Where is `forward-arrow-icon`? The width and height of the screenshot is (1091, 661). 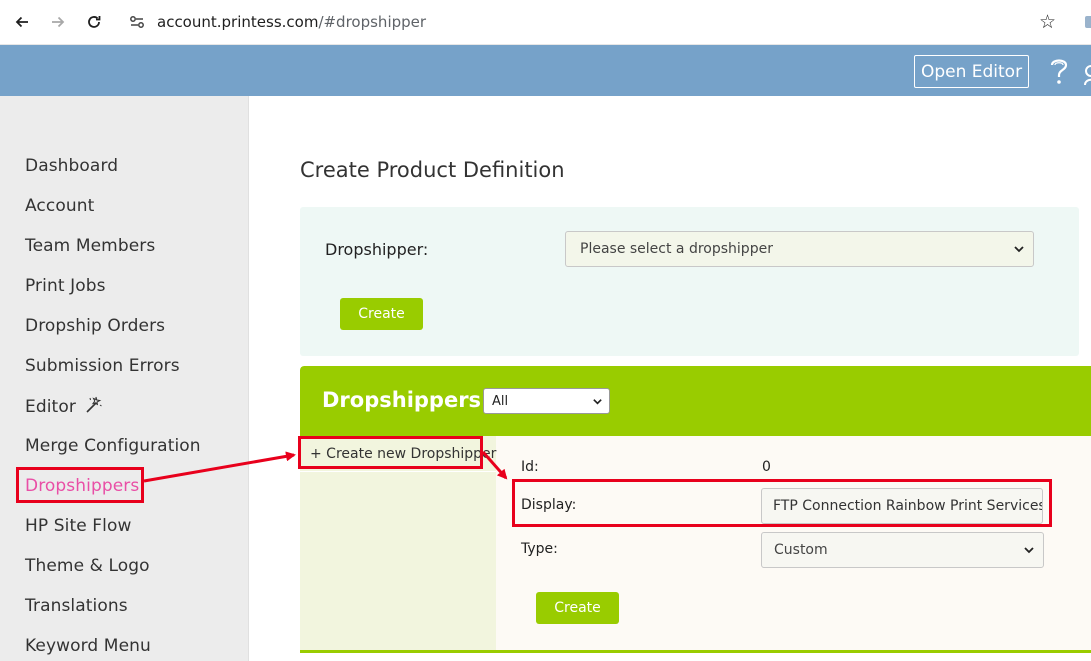
forward-arrow-icon is located at coordinates (58, 22).